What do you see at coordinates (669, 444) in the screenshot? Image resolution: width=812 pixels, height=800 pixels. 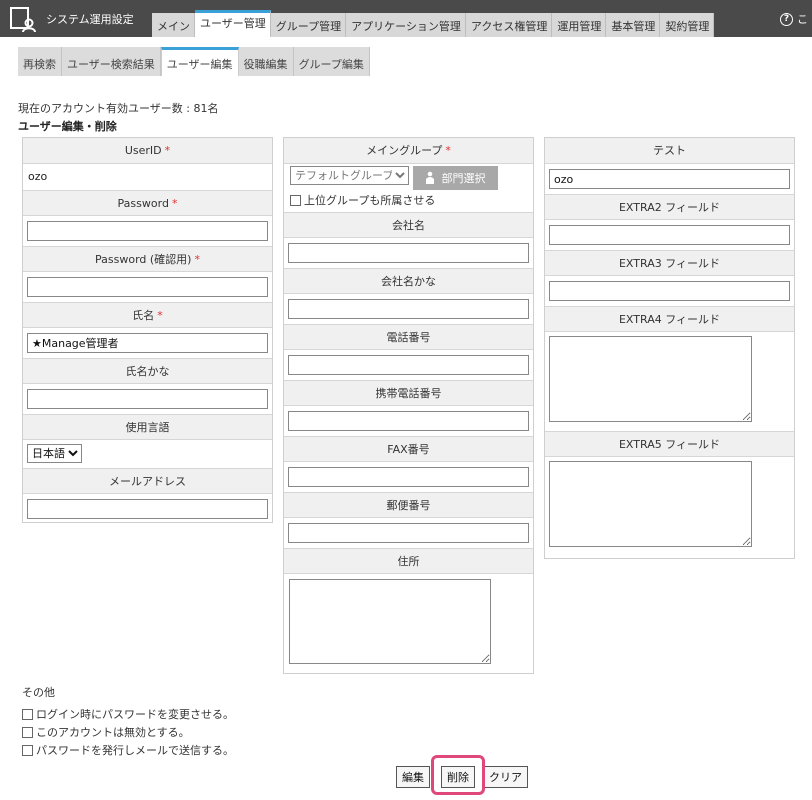 I see `extra5-label: EXTRA5 フィールド` at bounding box center [669, 444].